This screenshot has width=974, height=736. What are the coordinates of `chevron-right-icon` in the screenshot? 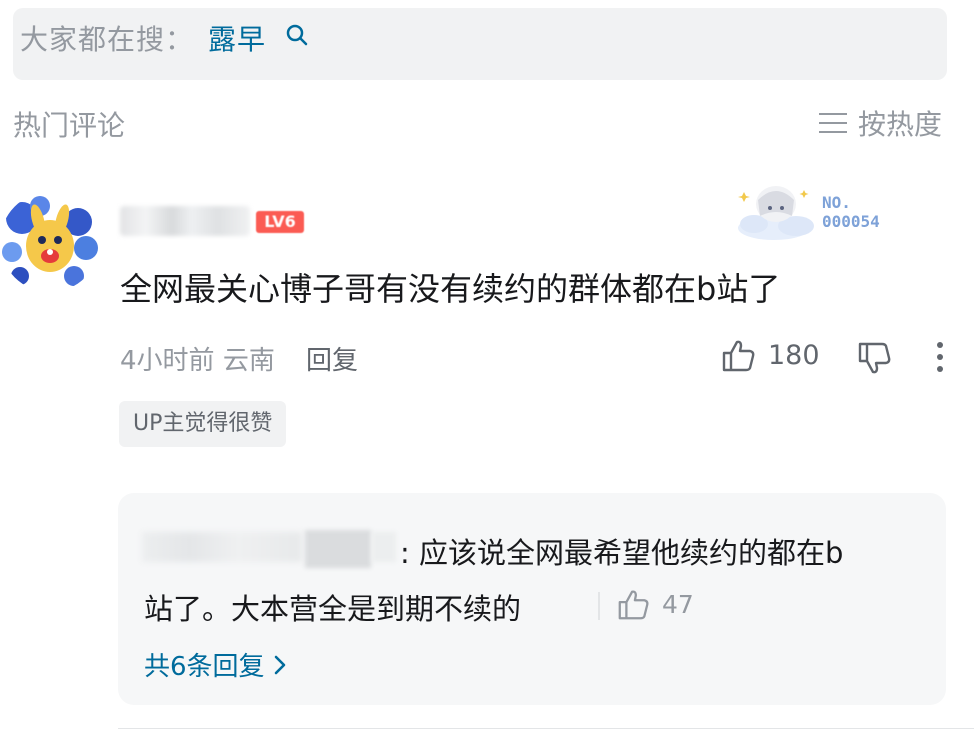 It's located at (279, 664).